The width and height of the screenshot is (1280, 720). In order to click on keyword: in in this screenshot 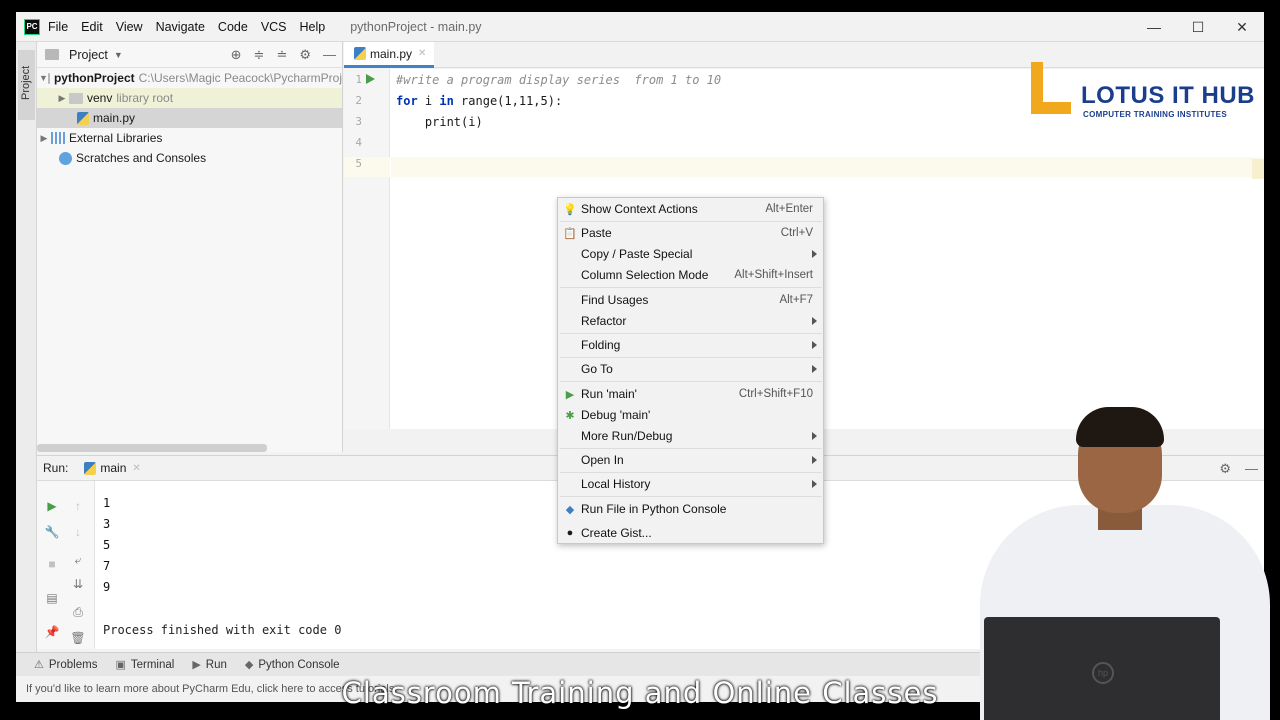, I will do `click(446, 101)`.